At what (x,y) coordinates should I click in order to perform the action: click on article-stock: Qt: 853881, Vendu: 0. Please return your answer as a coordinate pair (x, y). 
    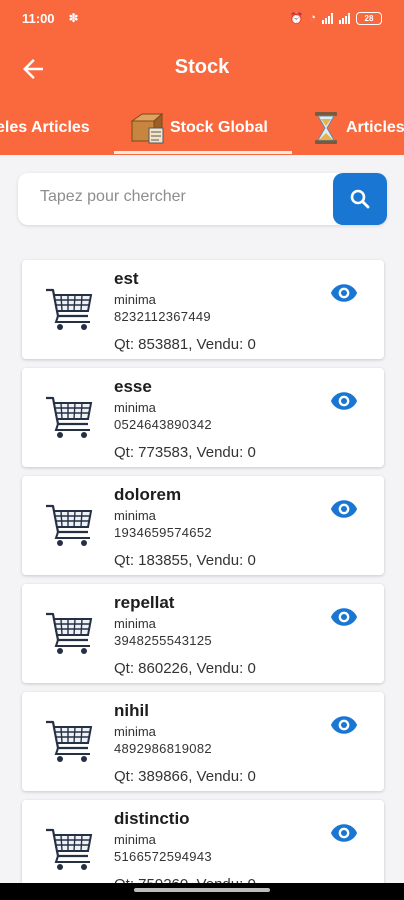
    Looking at the image, I should click on (185, 344).